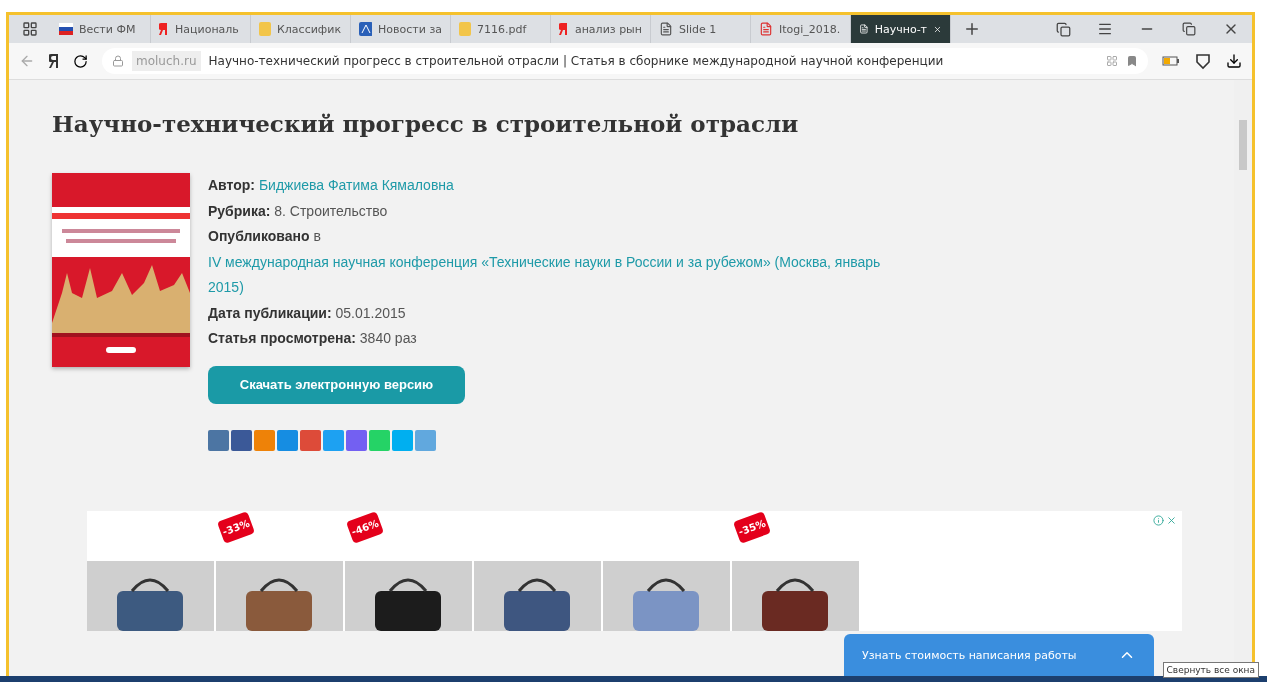 This screenshot has height=682, width=1267. What do you see at coordinates (309, 29) in the screenshot?
I see `tab-title: Классифик` at bounding box center [309, 29].